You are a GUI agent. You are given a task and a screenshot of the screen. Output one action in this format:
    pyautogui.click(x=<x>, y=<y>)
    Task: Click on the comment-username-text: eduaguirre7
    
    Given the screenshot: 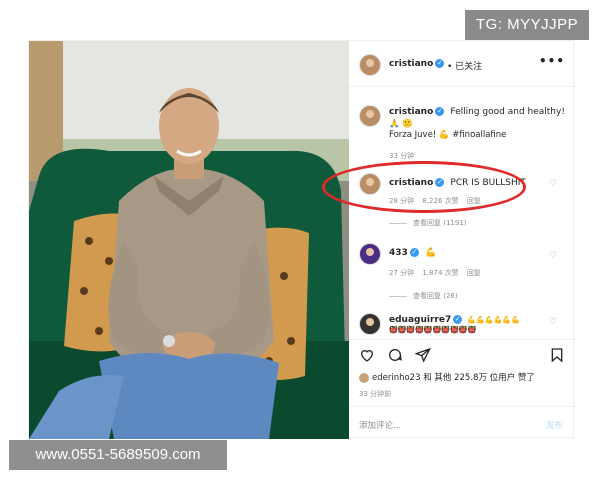 What is the action you would take?
    pyautogui.click(x=420, y=320)
    